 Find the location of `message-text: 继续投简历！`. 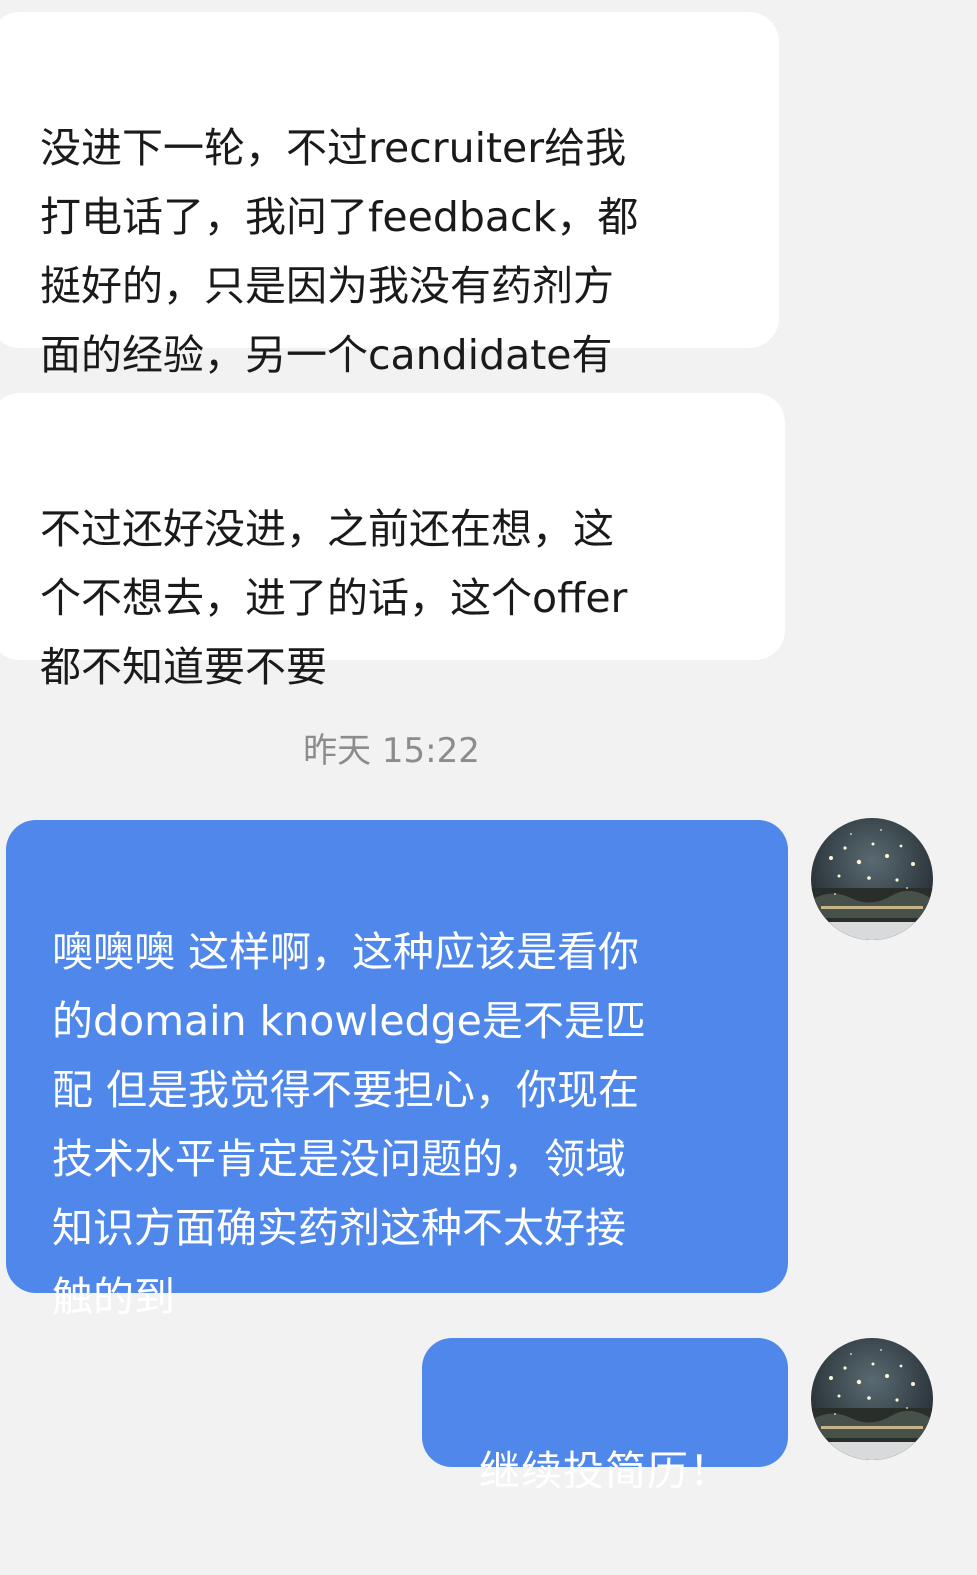

message-text: 继续投简历！ is located at coordinates (605, 1471).